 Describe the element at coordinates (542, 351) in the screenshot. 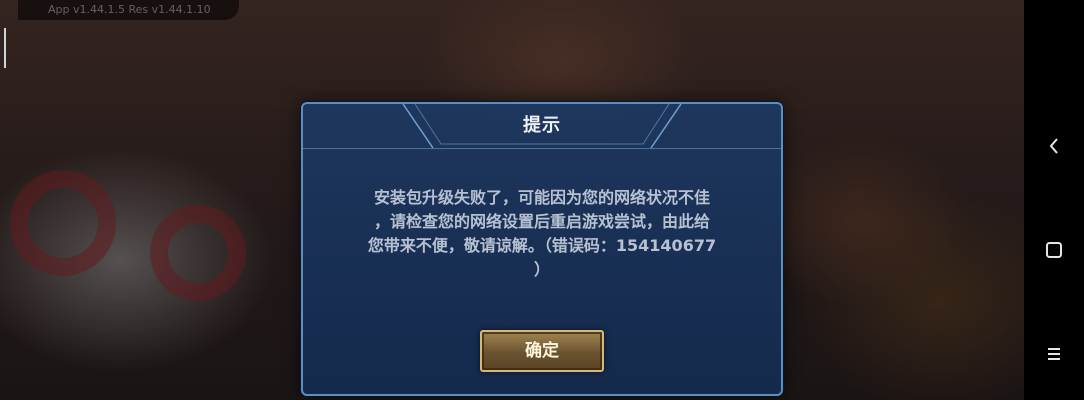

I see `confirm-button: 确定` at that location.